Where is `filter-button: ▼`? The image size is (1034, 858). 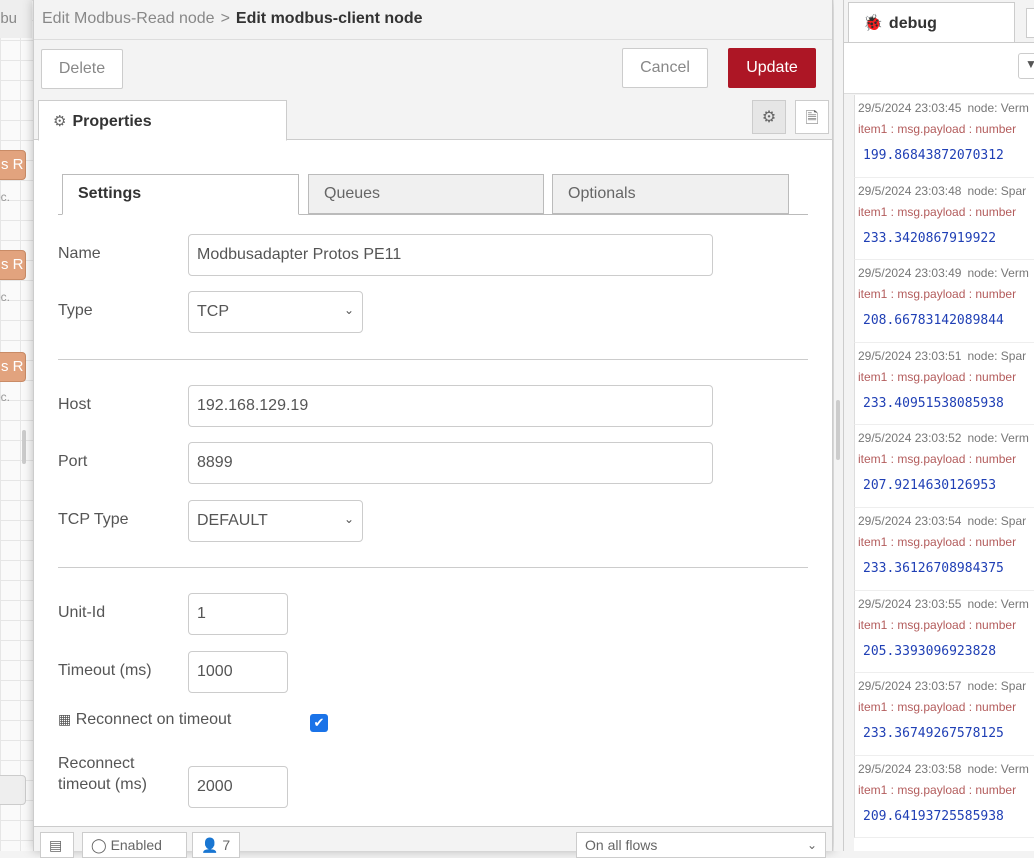
filter-button: ▼ is located at coordinates (1026, 66).